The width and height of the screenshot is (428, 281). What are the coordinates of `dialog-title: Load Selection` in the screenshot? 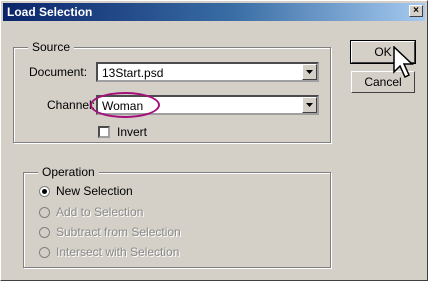 It's located at (50, 12).